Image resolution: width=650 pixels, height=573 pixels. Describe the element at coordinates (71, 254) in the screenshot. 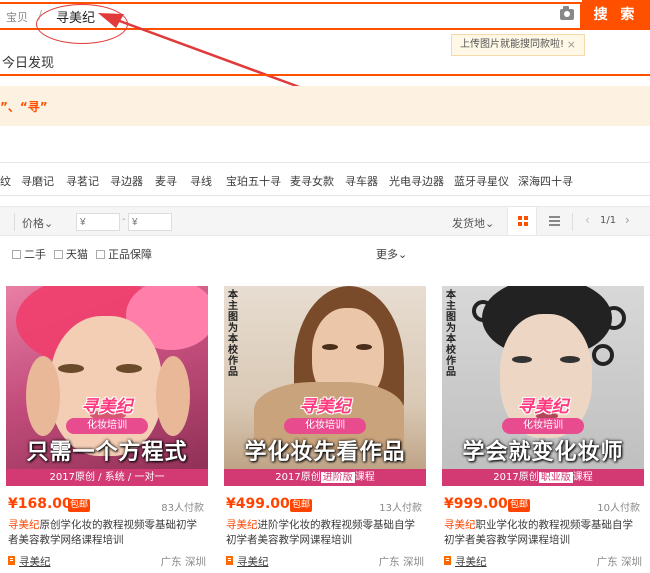

I see `filter-tmall: 天猫` at that location.